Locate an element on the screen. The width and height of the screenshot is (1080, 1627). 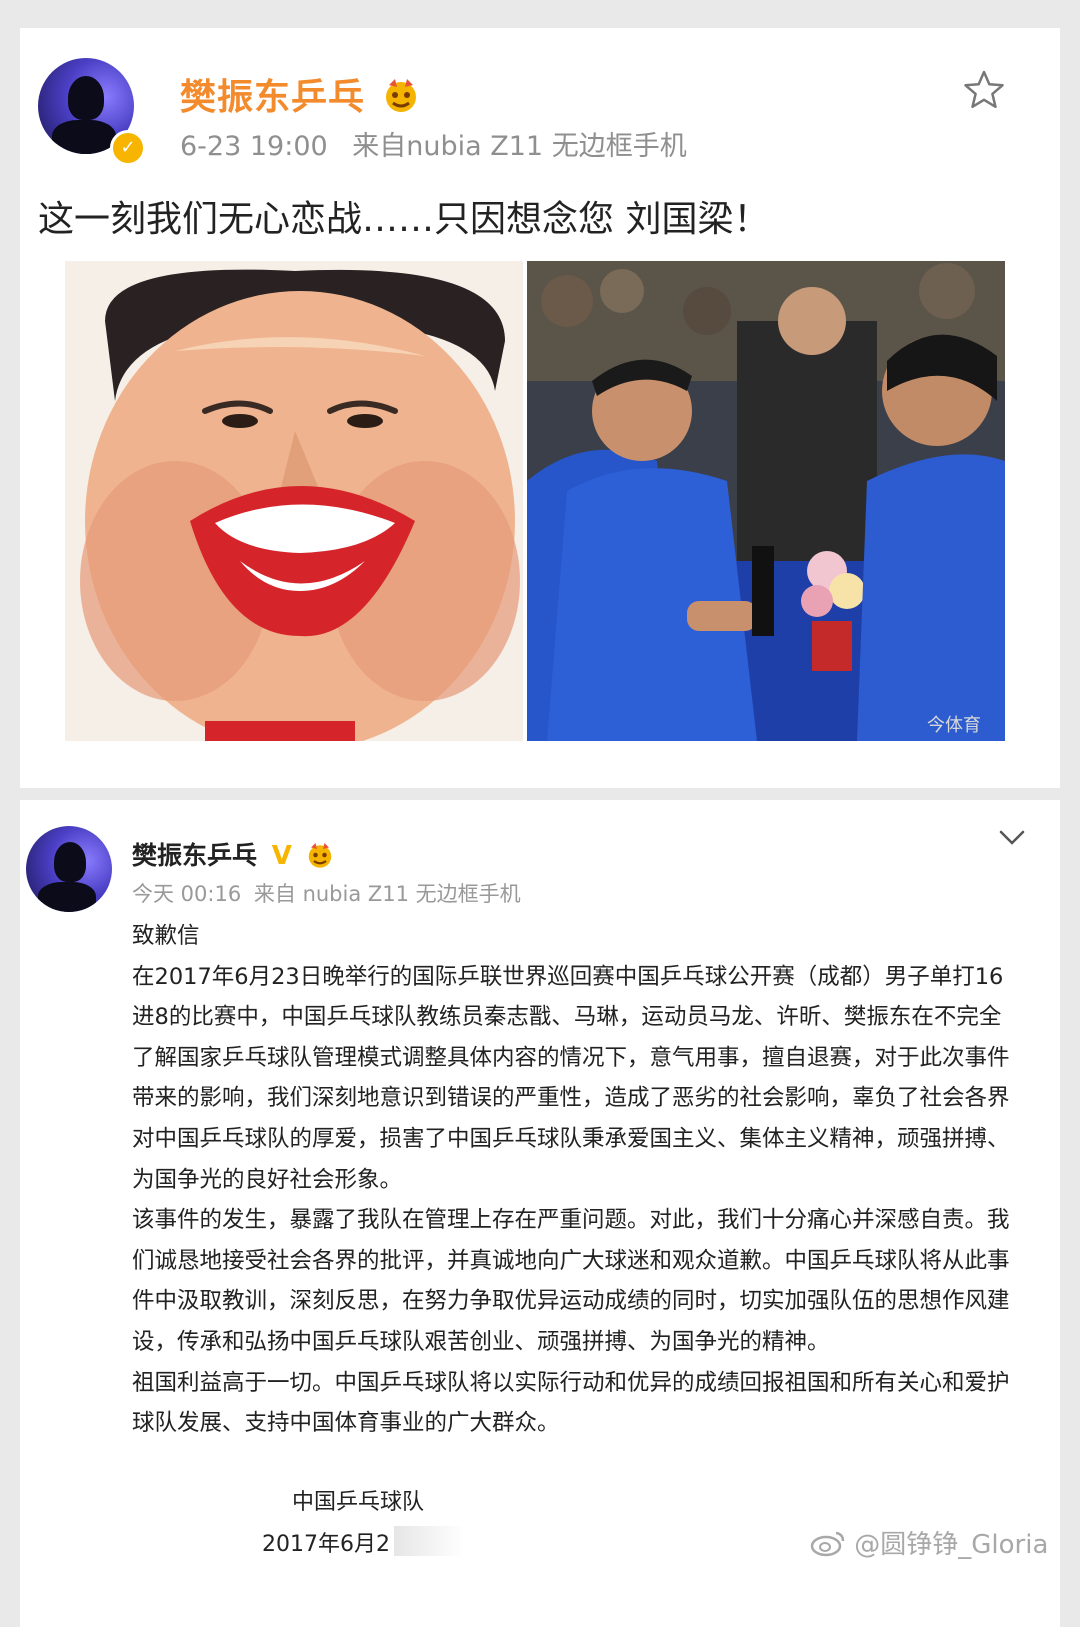
coach-handshake-photo: 今体育 is located at coordinates (766, 501).